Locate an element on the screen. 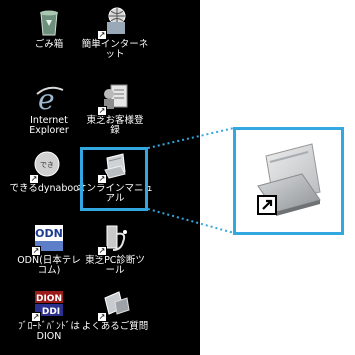 The width and height of the screenshot is (355, 355). zoomed-icon-callout is located at coordinates (288, 181).